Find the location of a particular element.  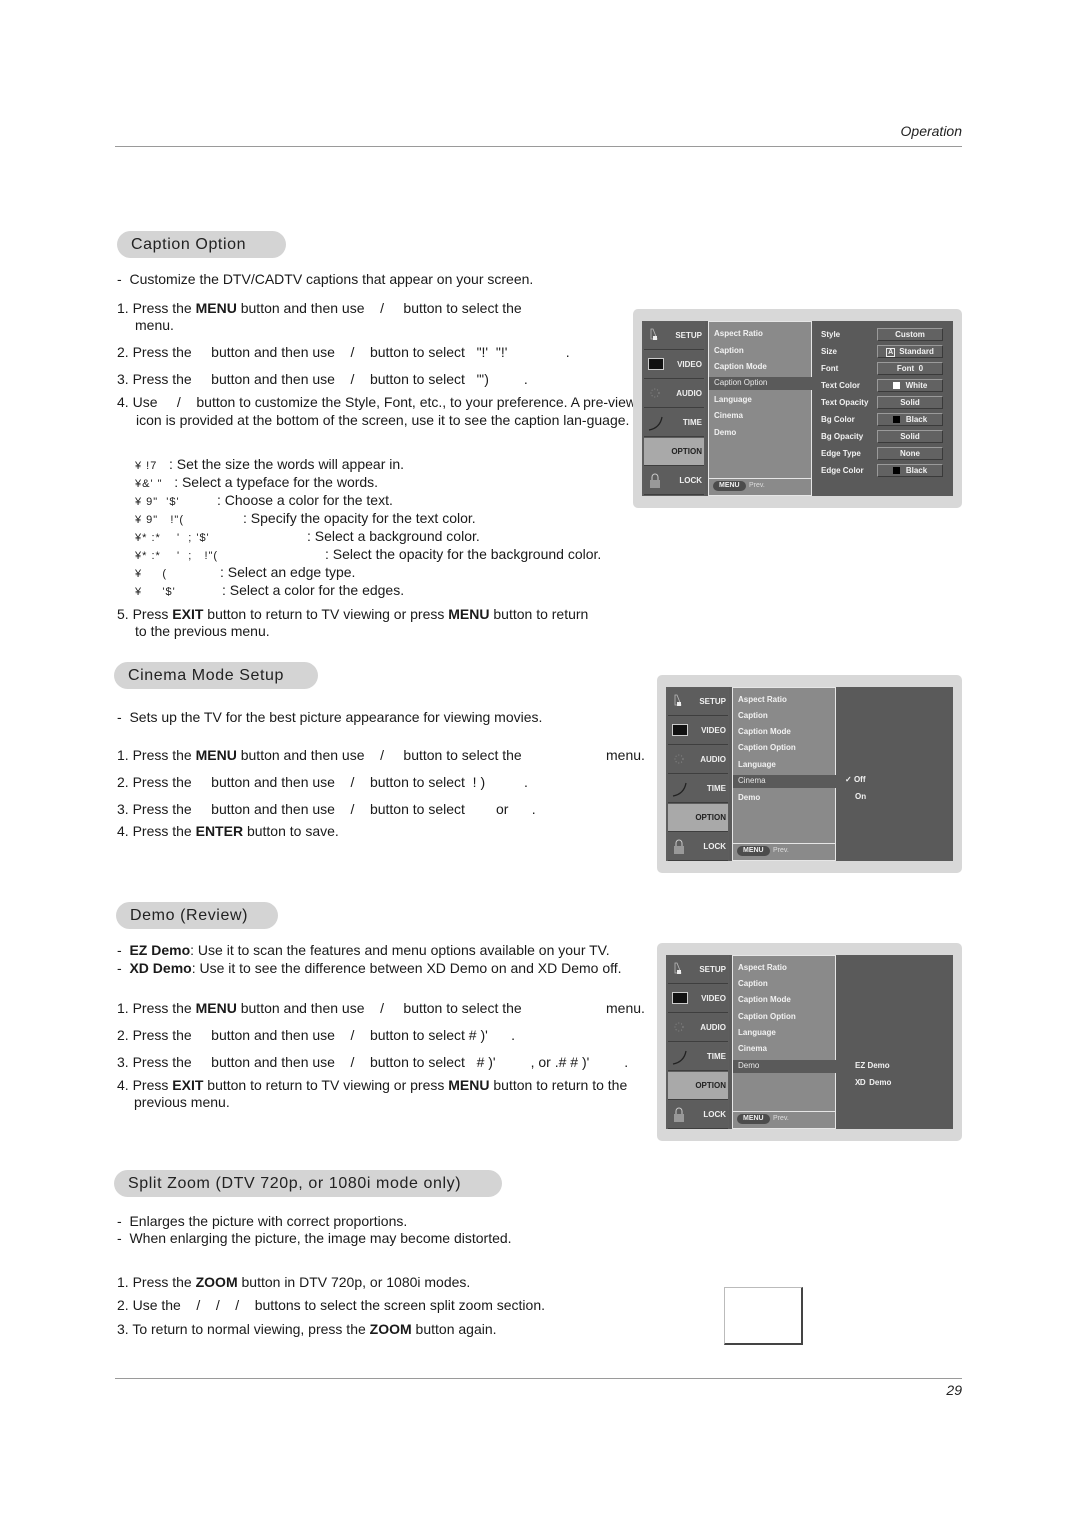

setting-edge-type: None is located at coordinates (910, 453).